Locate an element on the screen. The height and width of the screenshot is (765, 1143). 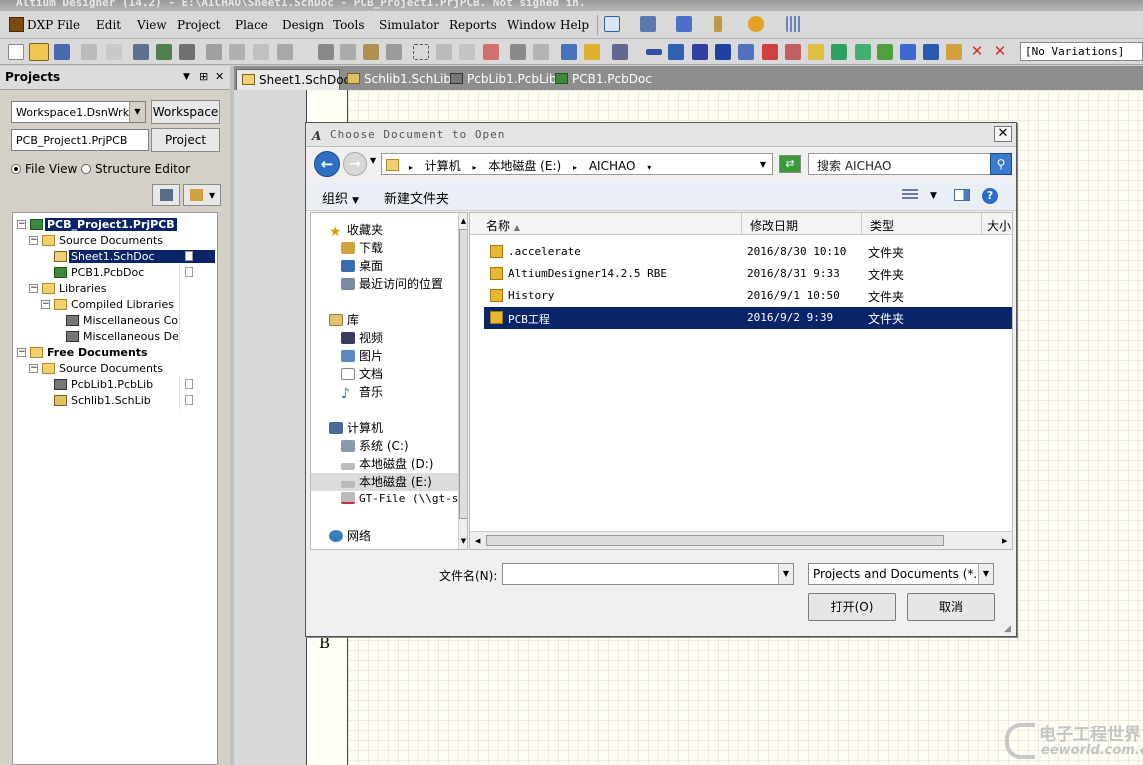
tree-item-source-documents: − Source Documents is located at coordinates (115, 241).